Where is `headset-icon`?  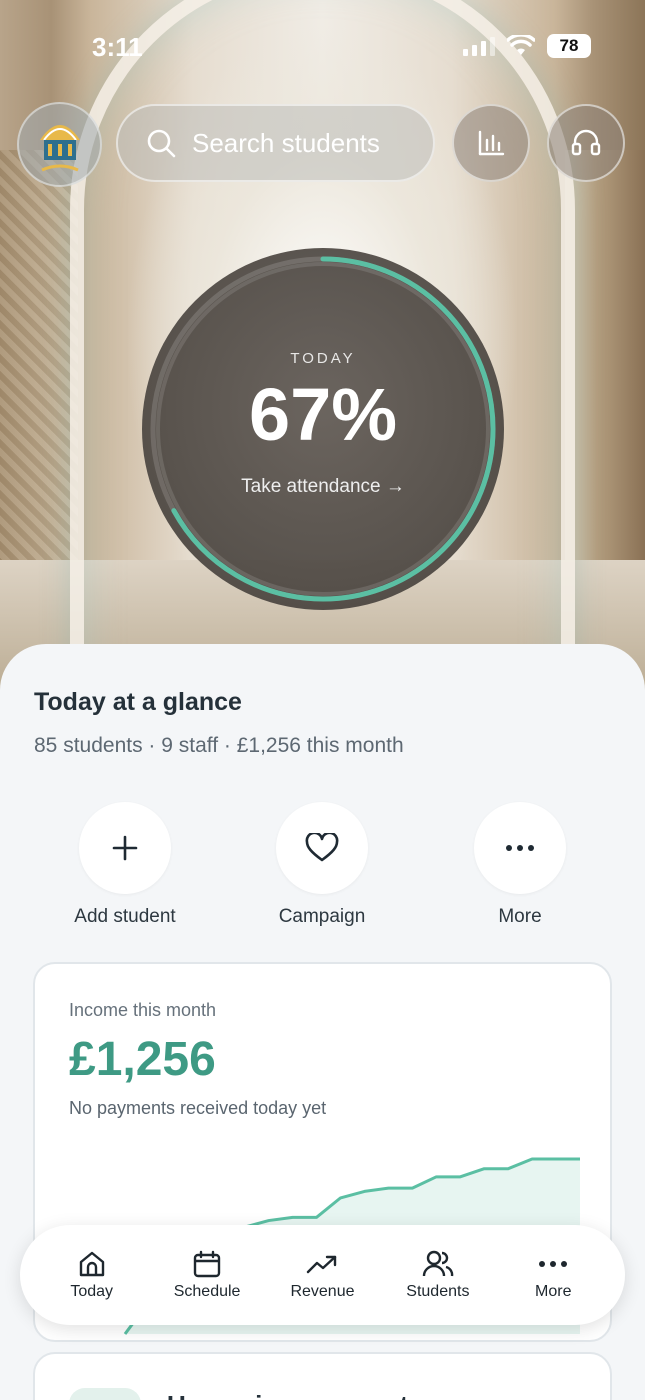
headset-icon is located at coordinates (586, 142).